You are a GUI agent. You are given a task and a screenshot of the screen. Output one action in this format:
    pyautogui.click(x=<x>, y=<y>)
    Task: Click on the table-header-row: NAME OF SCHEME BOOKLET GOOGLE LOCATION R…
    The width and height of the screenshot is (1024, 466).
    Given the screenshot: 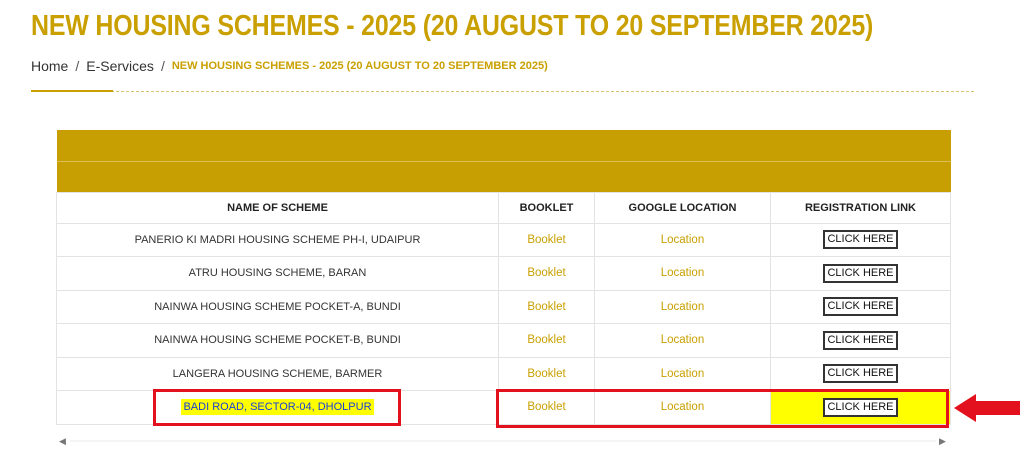 What is the action you would take?
    pyautogui.click(x=503, y=207)
    